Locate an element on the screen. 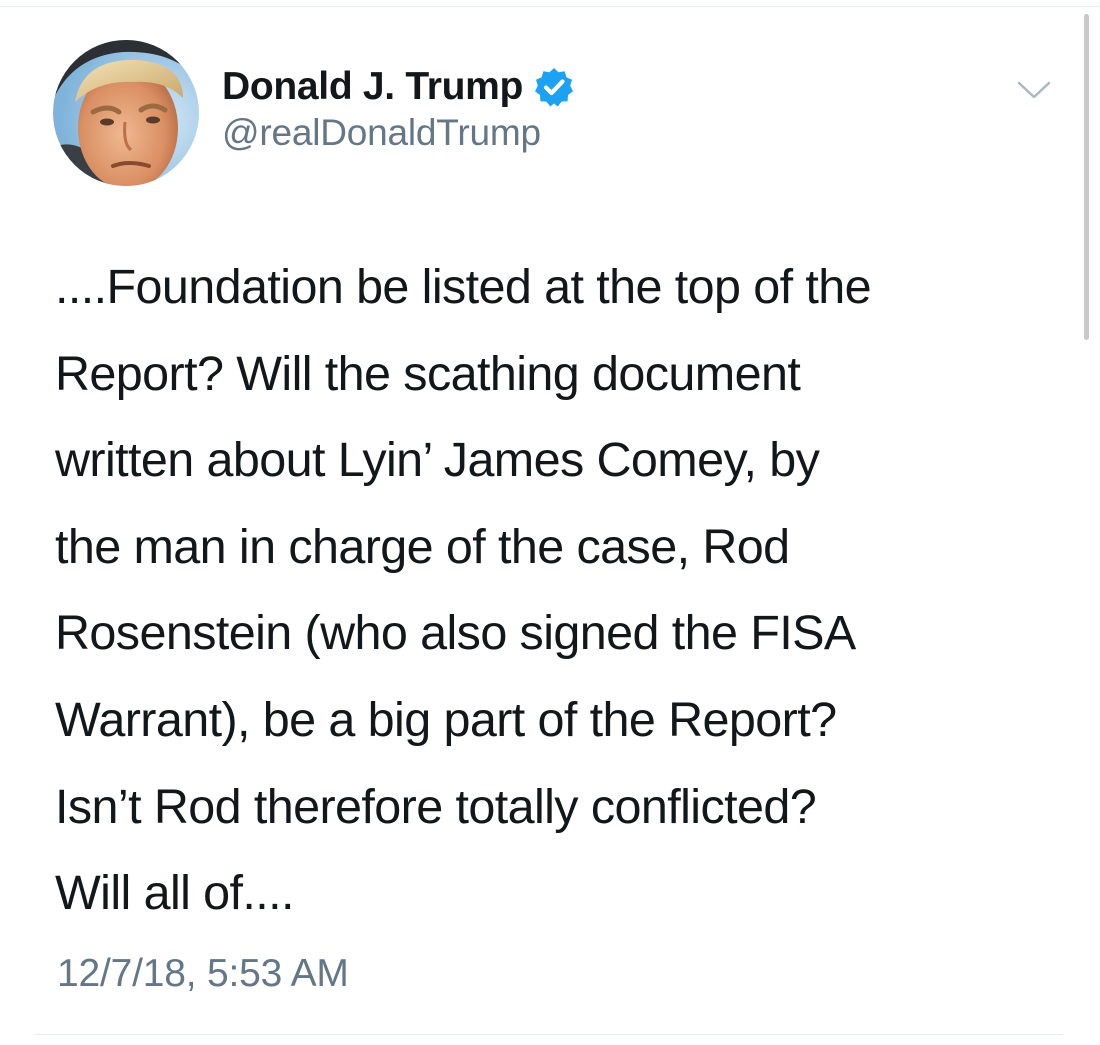  tweet-line: the man in charge of the case, Rod is located at coordinates (422, 546).